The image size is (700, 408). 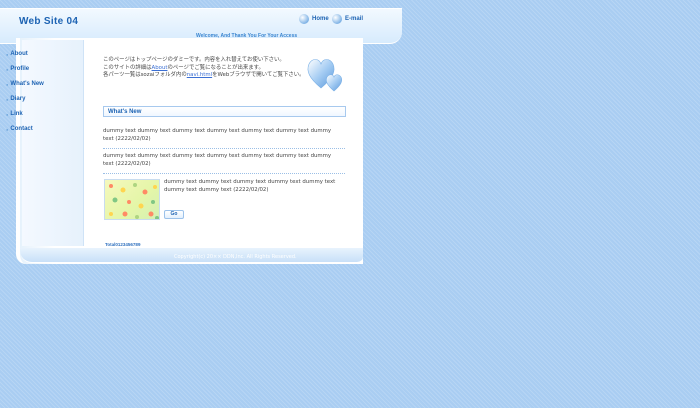 What do you see at coordinates (320, 19) in the screenshot?
I see `nav-home-label: Home` at bounding box center [320, 19].